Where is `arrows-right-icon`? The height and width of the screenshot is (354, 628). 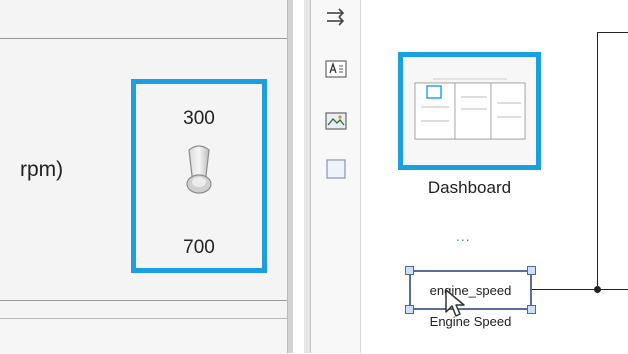 arrows-right-icon is located at coordinates (336, 17).